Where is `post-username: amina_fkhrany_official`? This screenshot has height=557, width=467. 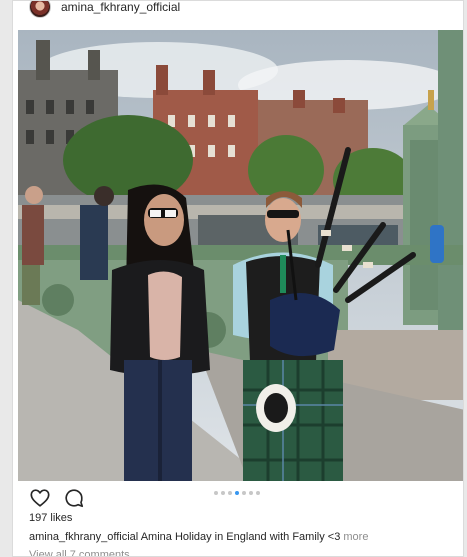
post-username: amina_fkhrany_official is located at coordinates (120, 7).